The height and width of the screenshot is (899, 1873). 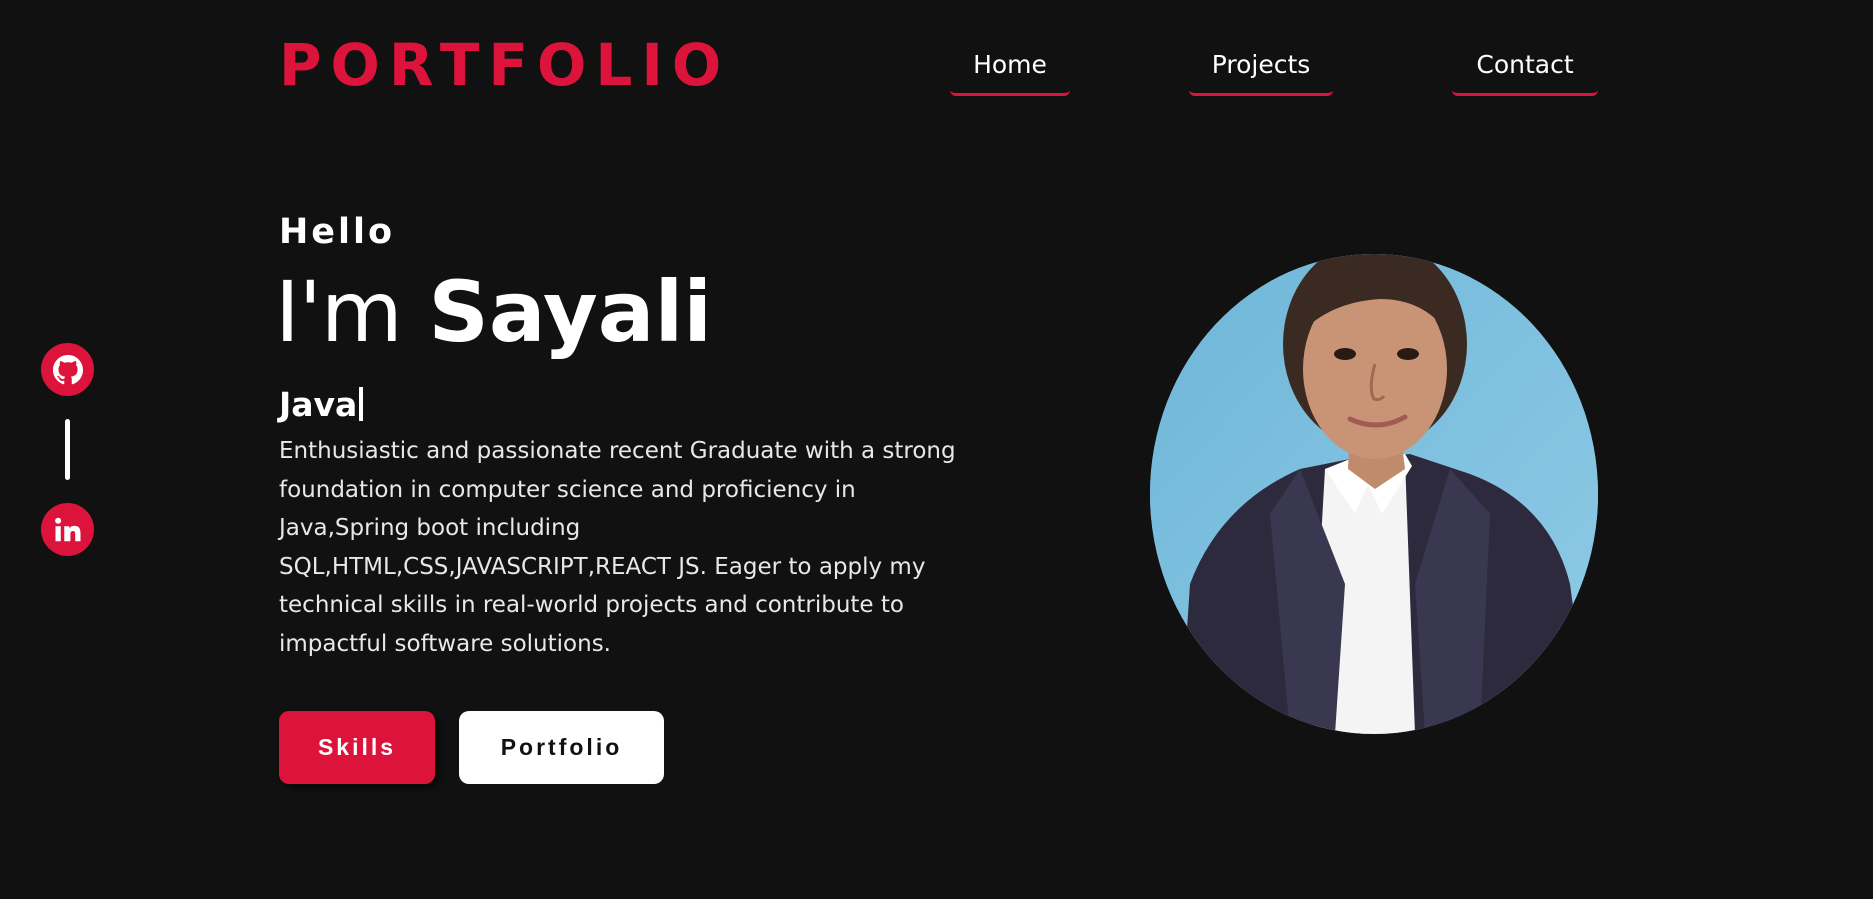 I want to click on profile-photo, so click(x=1374, y=494).